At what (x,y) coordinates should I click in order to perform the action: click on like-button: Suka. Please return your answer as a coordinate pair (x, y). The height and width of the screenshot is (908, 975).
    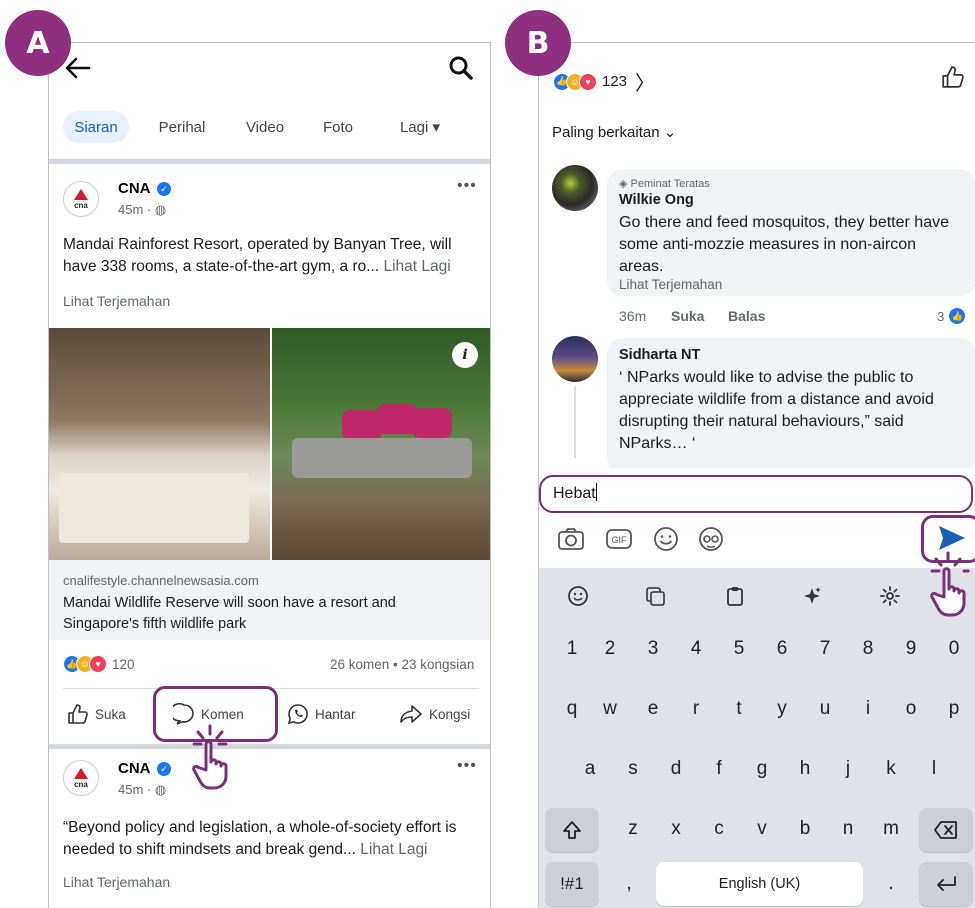
    Looking at the image, I should click on (96, 714).